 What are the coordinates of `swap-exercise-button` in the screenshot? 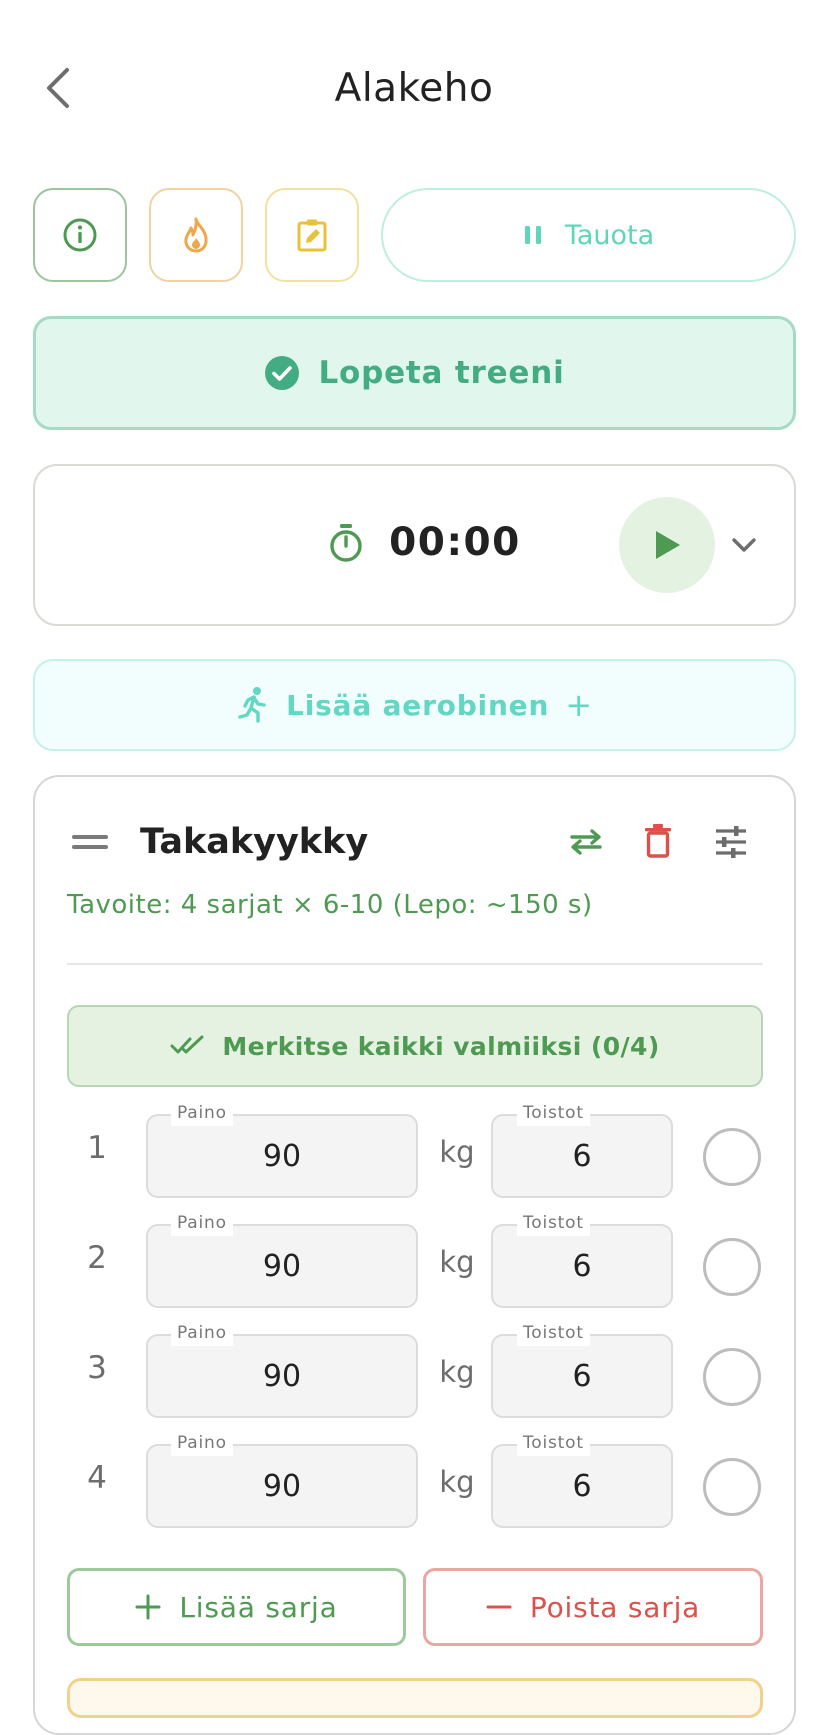 It's located at (586, 842).